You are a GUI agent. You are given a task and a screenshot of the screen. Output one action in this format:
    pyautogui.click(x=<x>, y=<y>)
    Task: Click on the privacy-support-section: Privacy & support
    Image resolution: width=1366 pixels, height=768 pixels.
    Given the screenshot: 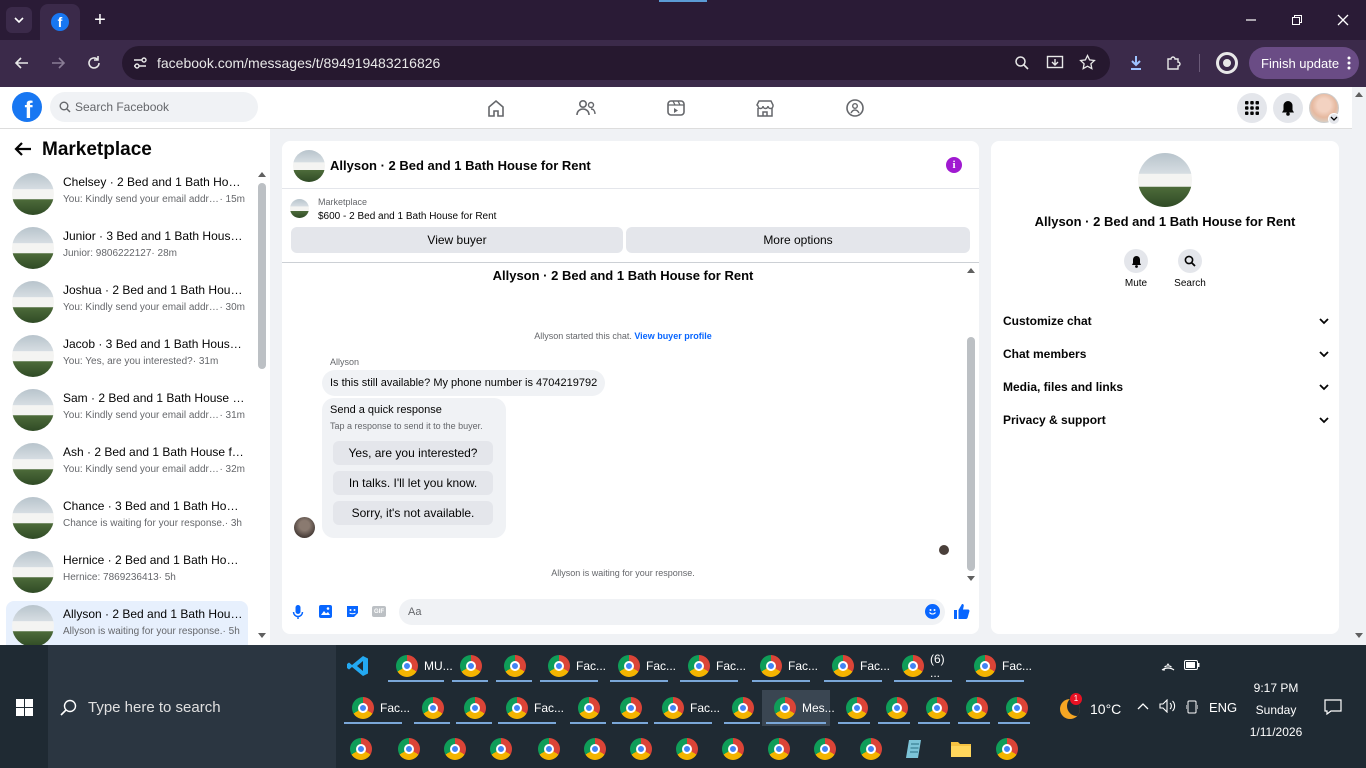 What is the action you would take?
    pyautogui.click(x=1166, y=420)
    